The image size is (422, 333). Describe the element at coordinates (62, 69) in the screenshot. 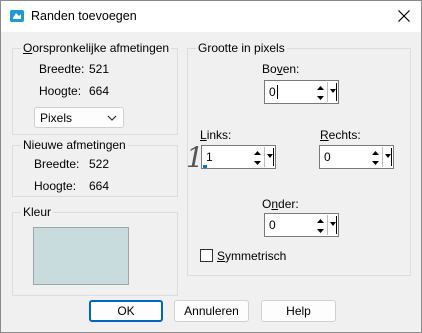

I see `original-width-label: Breedte:` at that location.